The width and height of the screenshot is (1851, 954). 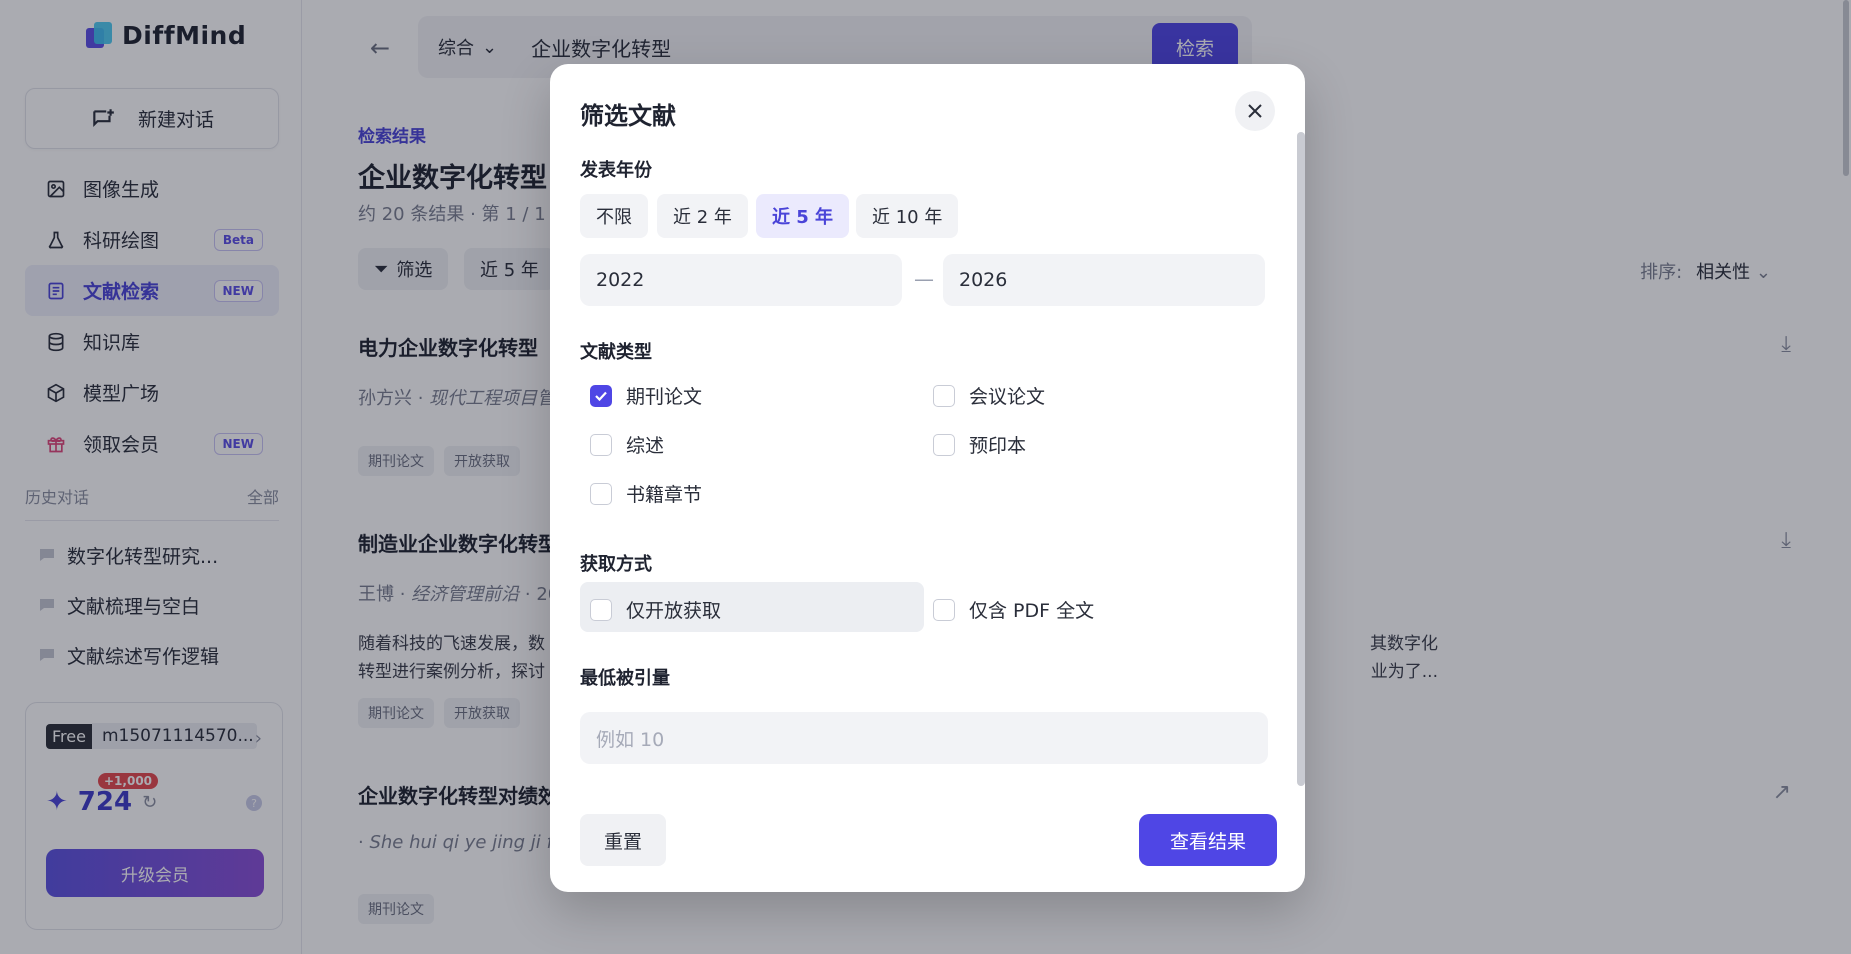 I want to click on modal-scrollbar, so click(x=1301, y=459).